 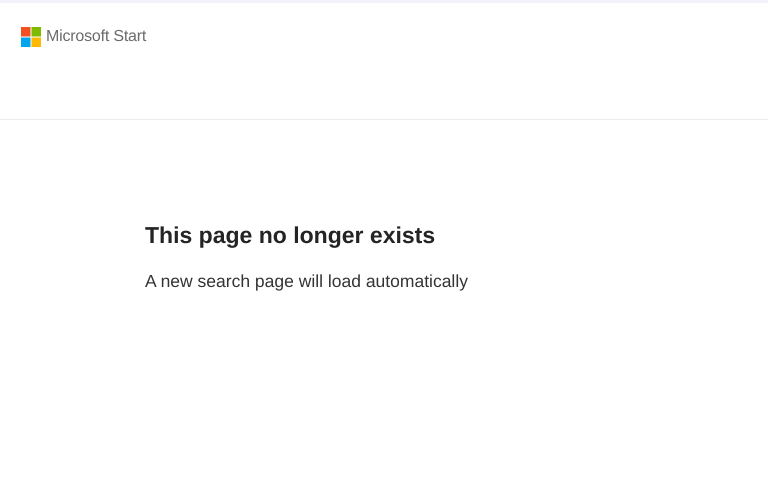 What do you see at coordinates (96, 37) in the screenshot?
I see `brand-name: Microsoft Start` at bounding box center [96, 37].